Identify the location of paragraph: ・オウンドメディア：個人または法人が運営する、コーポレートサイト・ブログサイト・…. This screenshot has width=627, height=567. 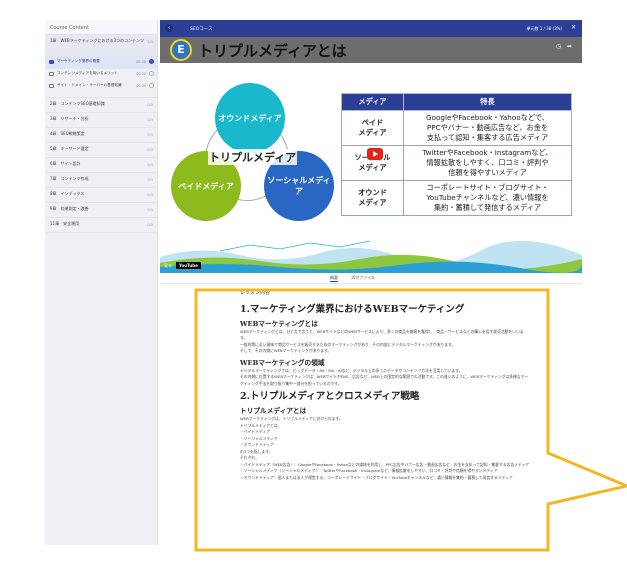
(376, 477).